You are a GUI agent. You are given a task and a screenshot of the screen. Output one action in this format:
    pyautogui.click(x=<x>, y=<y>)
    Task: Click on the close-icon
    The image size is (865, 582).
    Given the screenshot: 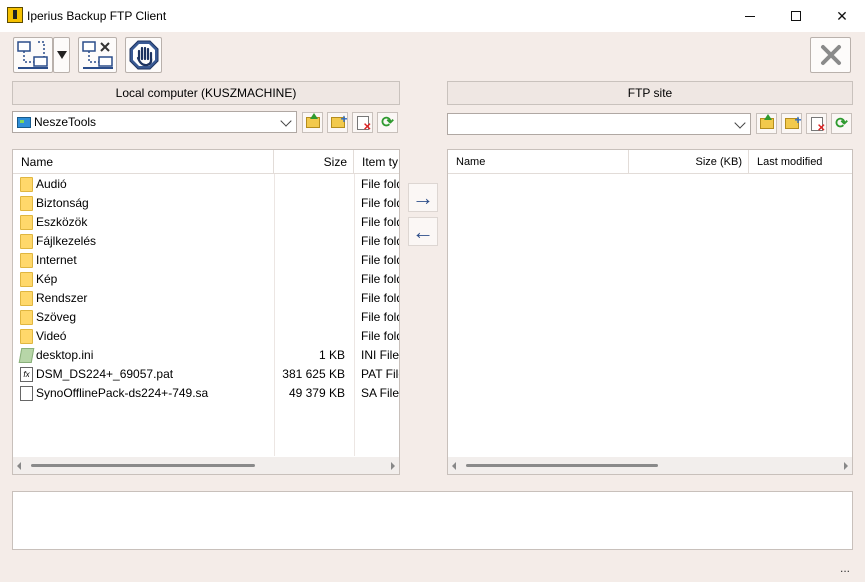 What is the action you would take?
    pyautogui.click(x=830, y=55)
    